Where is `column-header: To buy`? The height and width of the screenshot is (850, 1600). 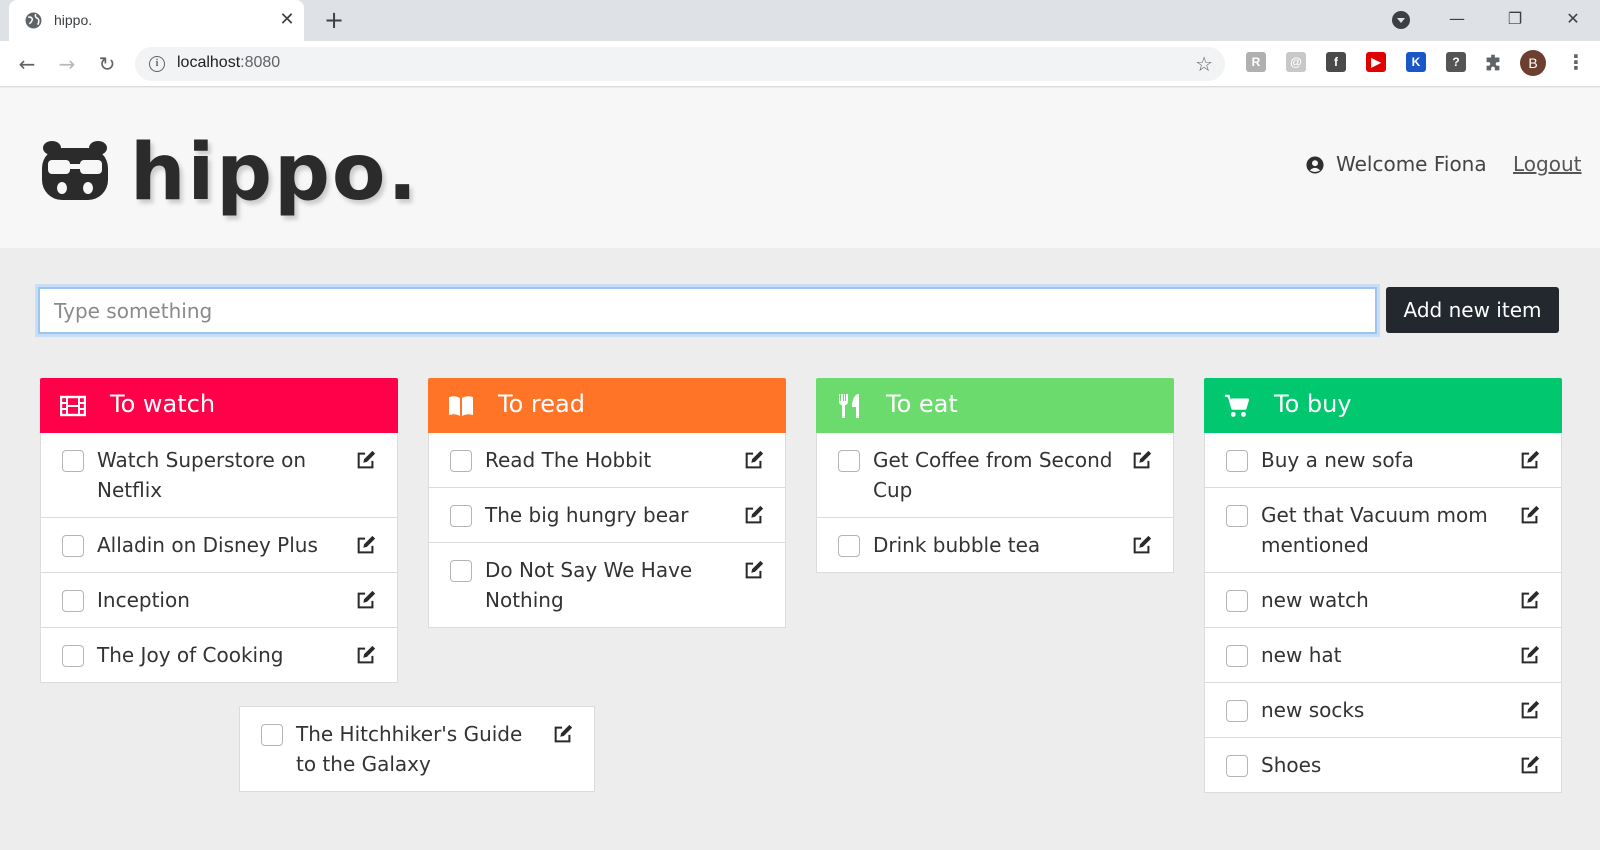
column-header: To buy is located at coordinates (1383, 405).